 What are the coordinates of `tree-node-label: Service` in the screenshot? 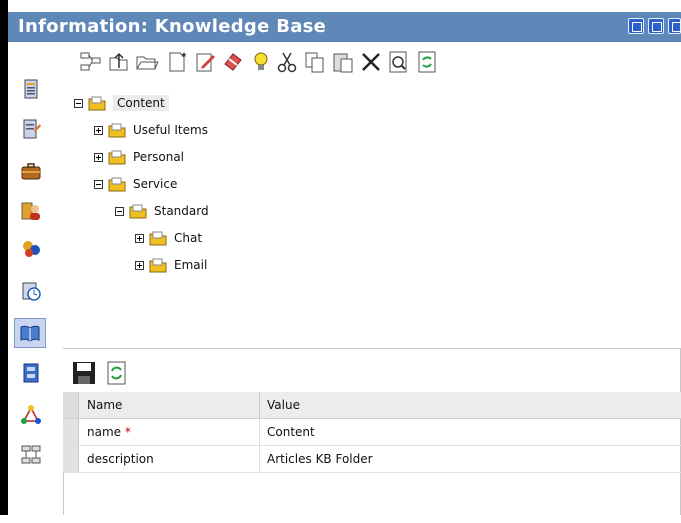 It's located at (155, 184).